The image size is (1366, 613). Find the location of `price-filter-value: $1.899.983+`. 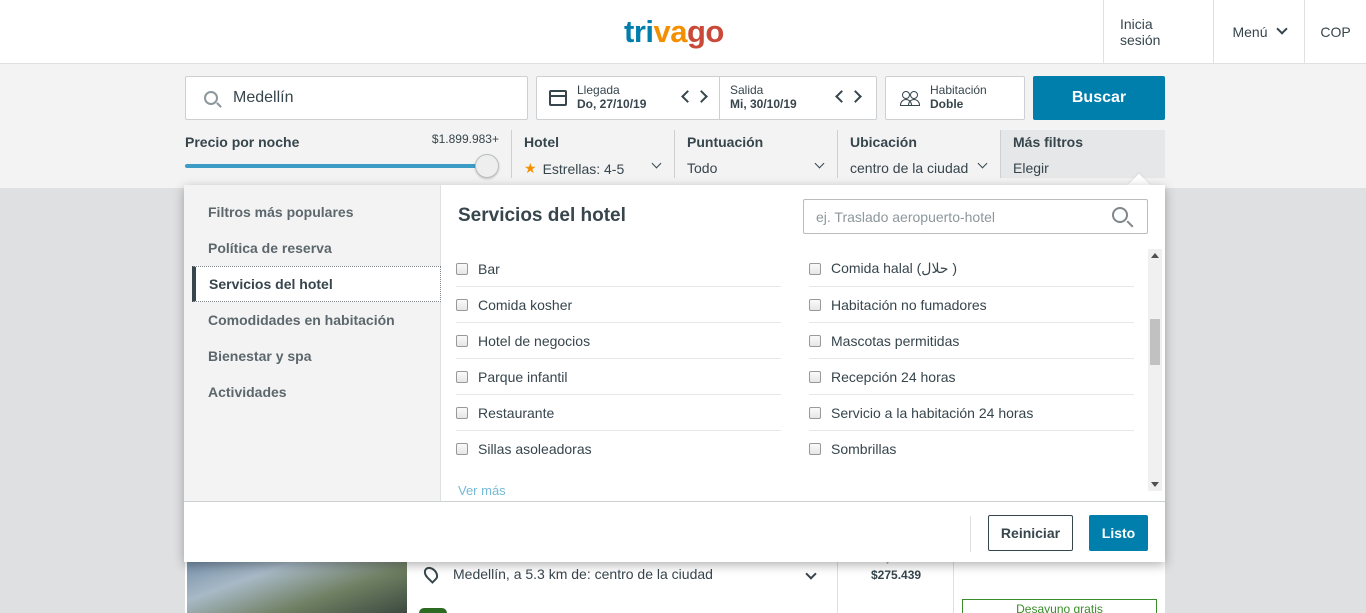

price-filter-value: $1.899.983+ is located at coordinates (465, 139).